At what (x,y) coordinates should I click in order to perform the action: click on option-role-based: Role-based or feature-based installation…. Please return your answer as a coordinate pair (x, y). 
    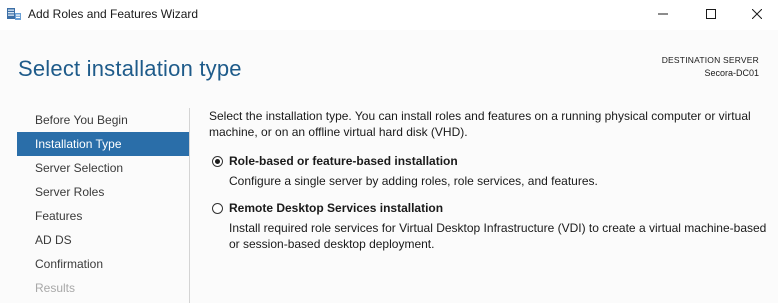
    Looking at the image, I should click on (489, 171).